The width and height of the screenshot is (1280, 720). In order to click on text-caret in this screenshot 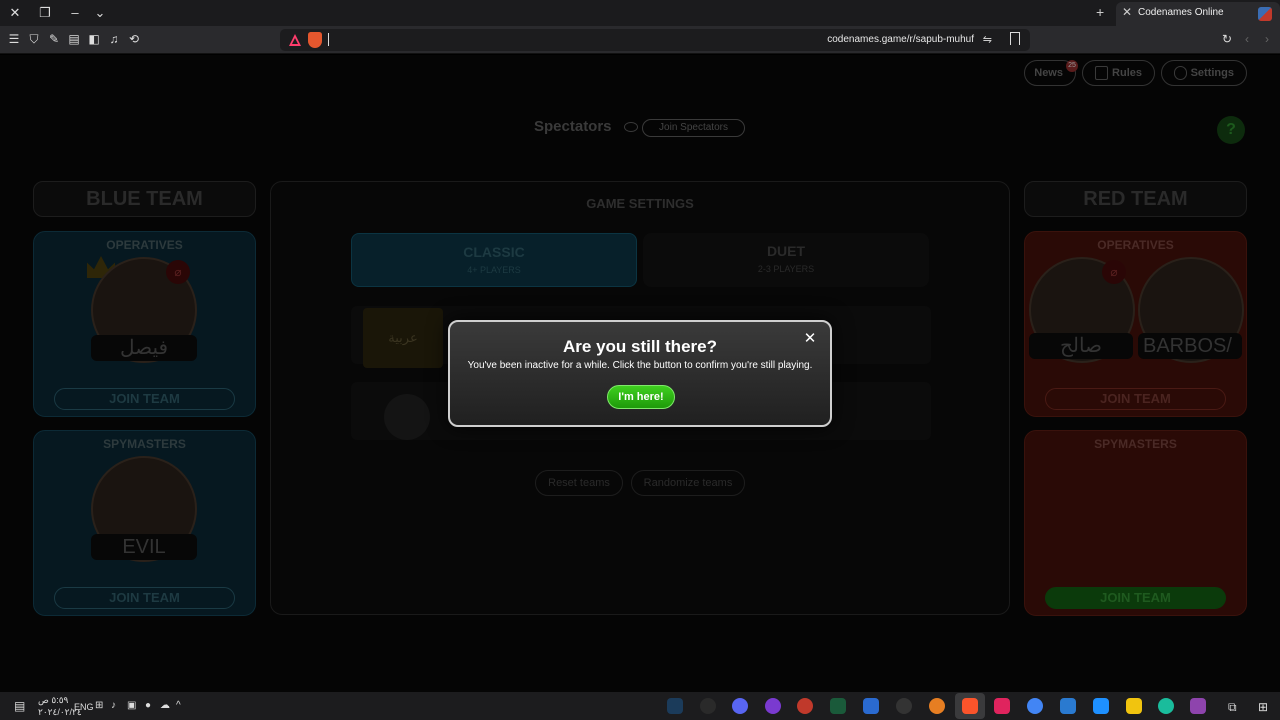, I will do `click(328, 39)`.